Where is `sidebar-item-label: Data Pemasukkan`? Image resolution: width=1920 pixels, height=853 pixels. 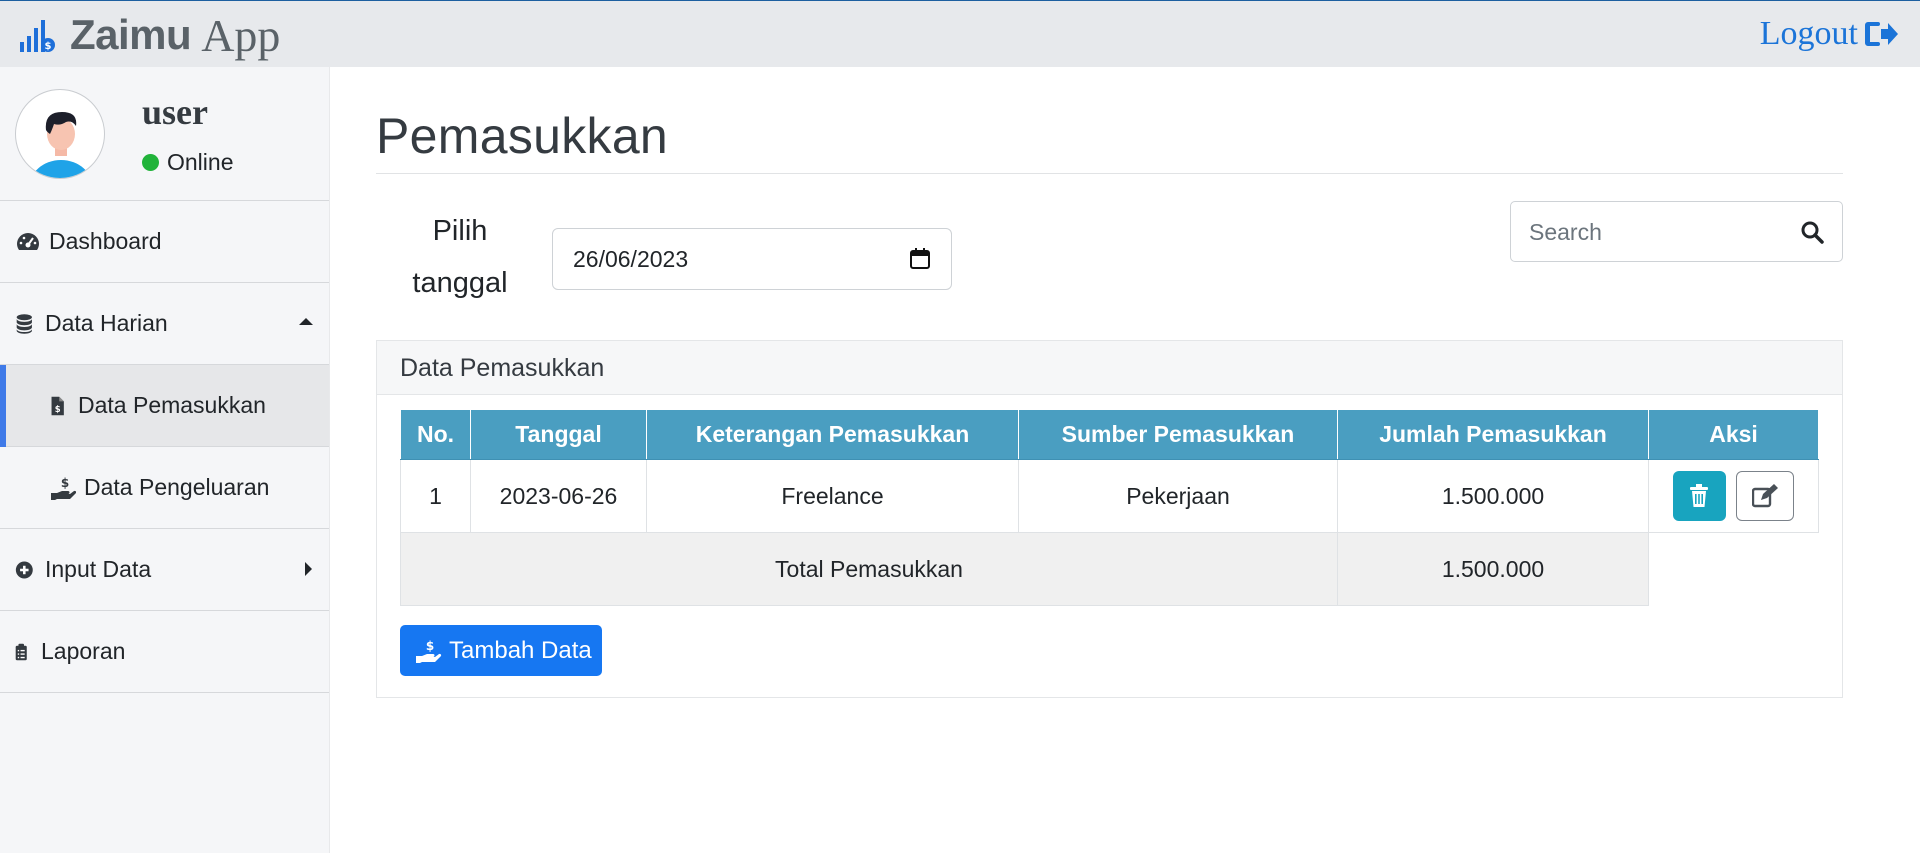
sidebar-item-label: Data Pemasukkan is located at coordinates (172, 405).